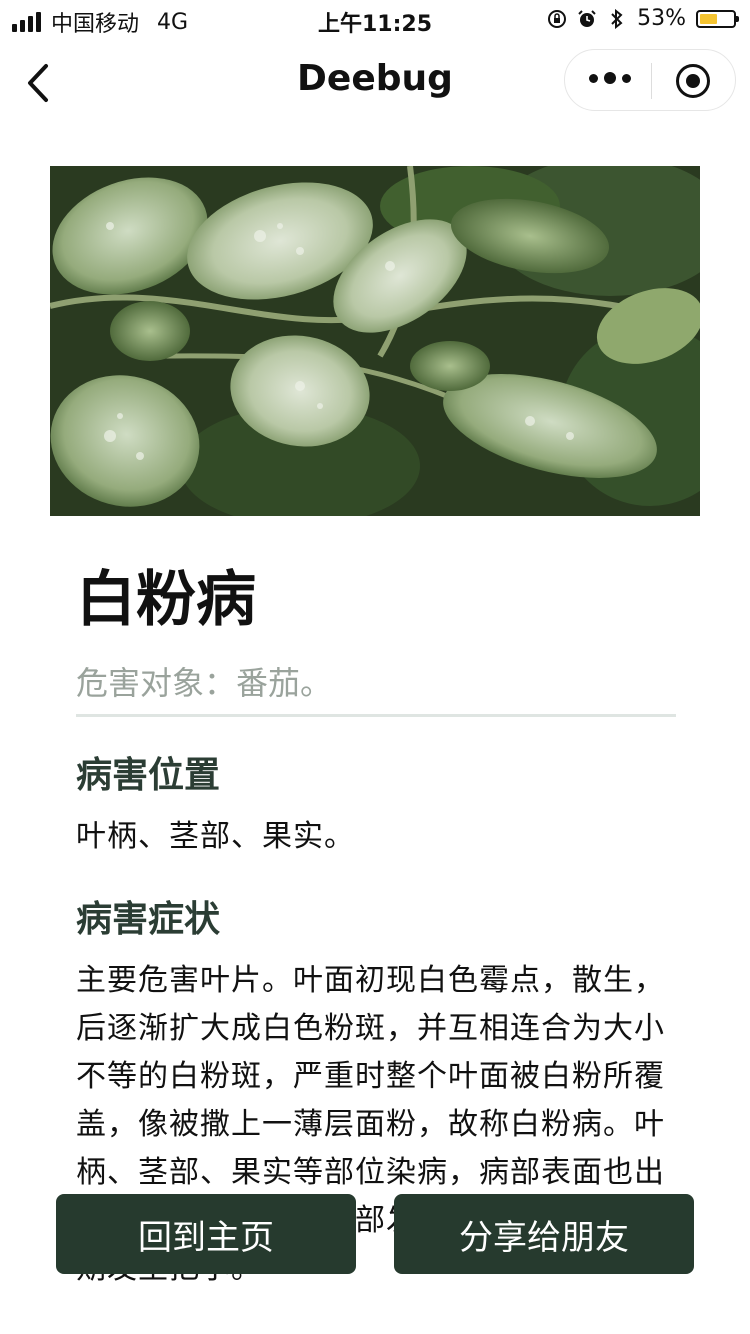 The width and height of the screenshot is (750, 1334). I want to click on nav-bar: Deebug, so click(375, 84).